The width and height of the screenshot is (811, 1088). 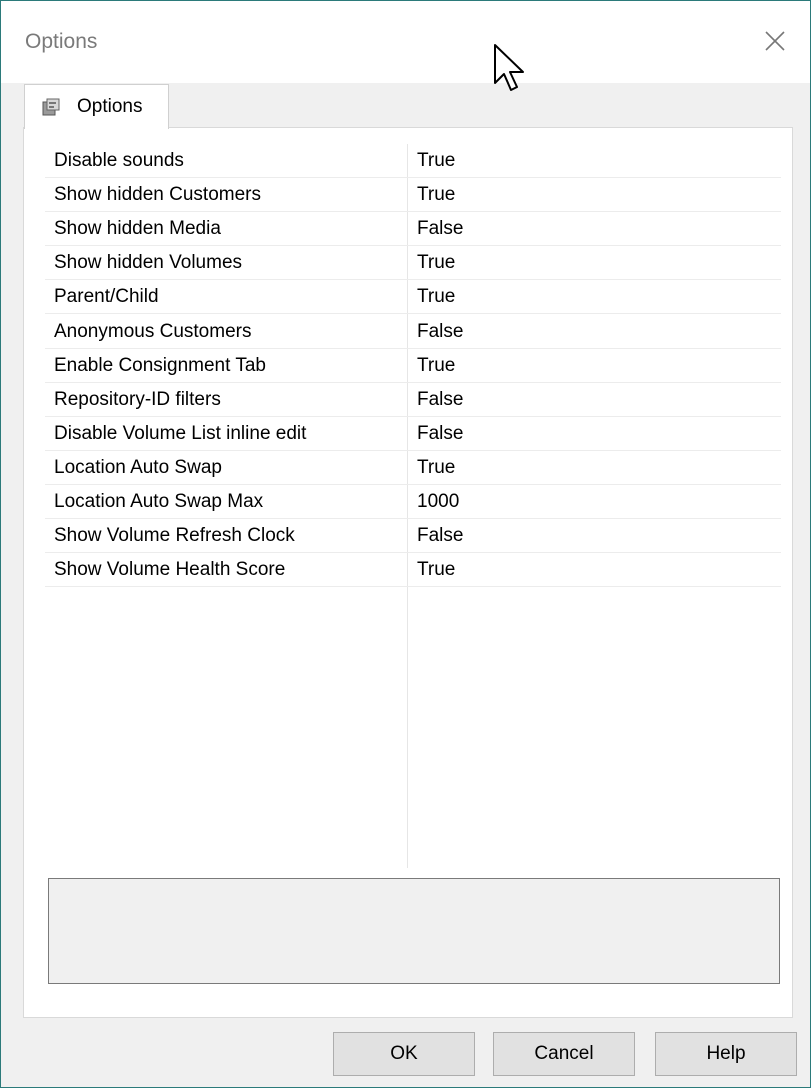 What do you see at coordinates (405, 42) in the screenshot?
I see `title-bar: Options` at bounding box center [405, 42].